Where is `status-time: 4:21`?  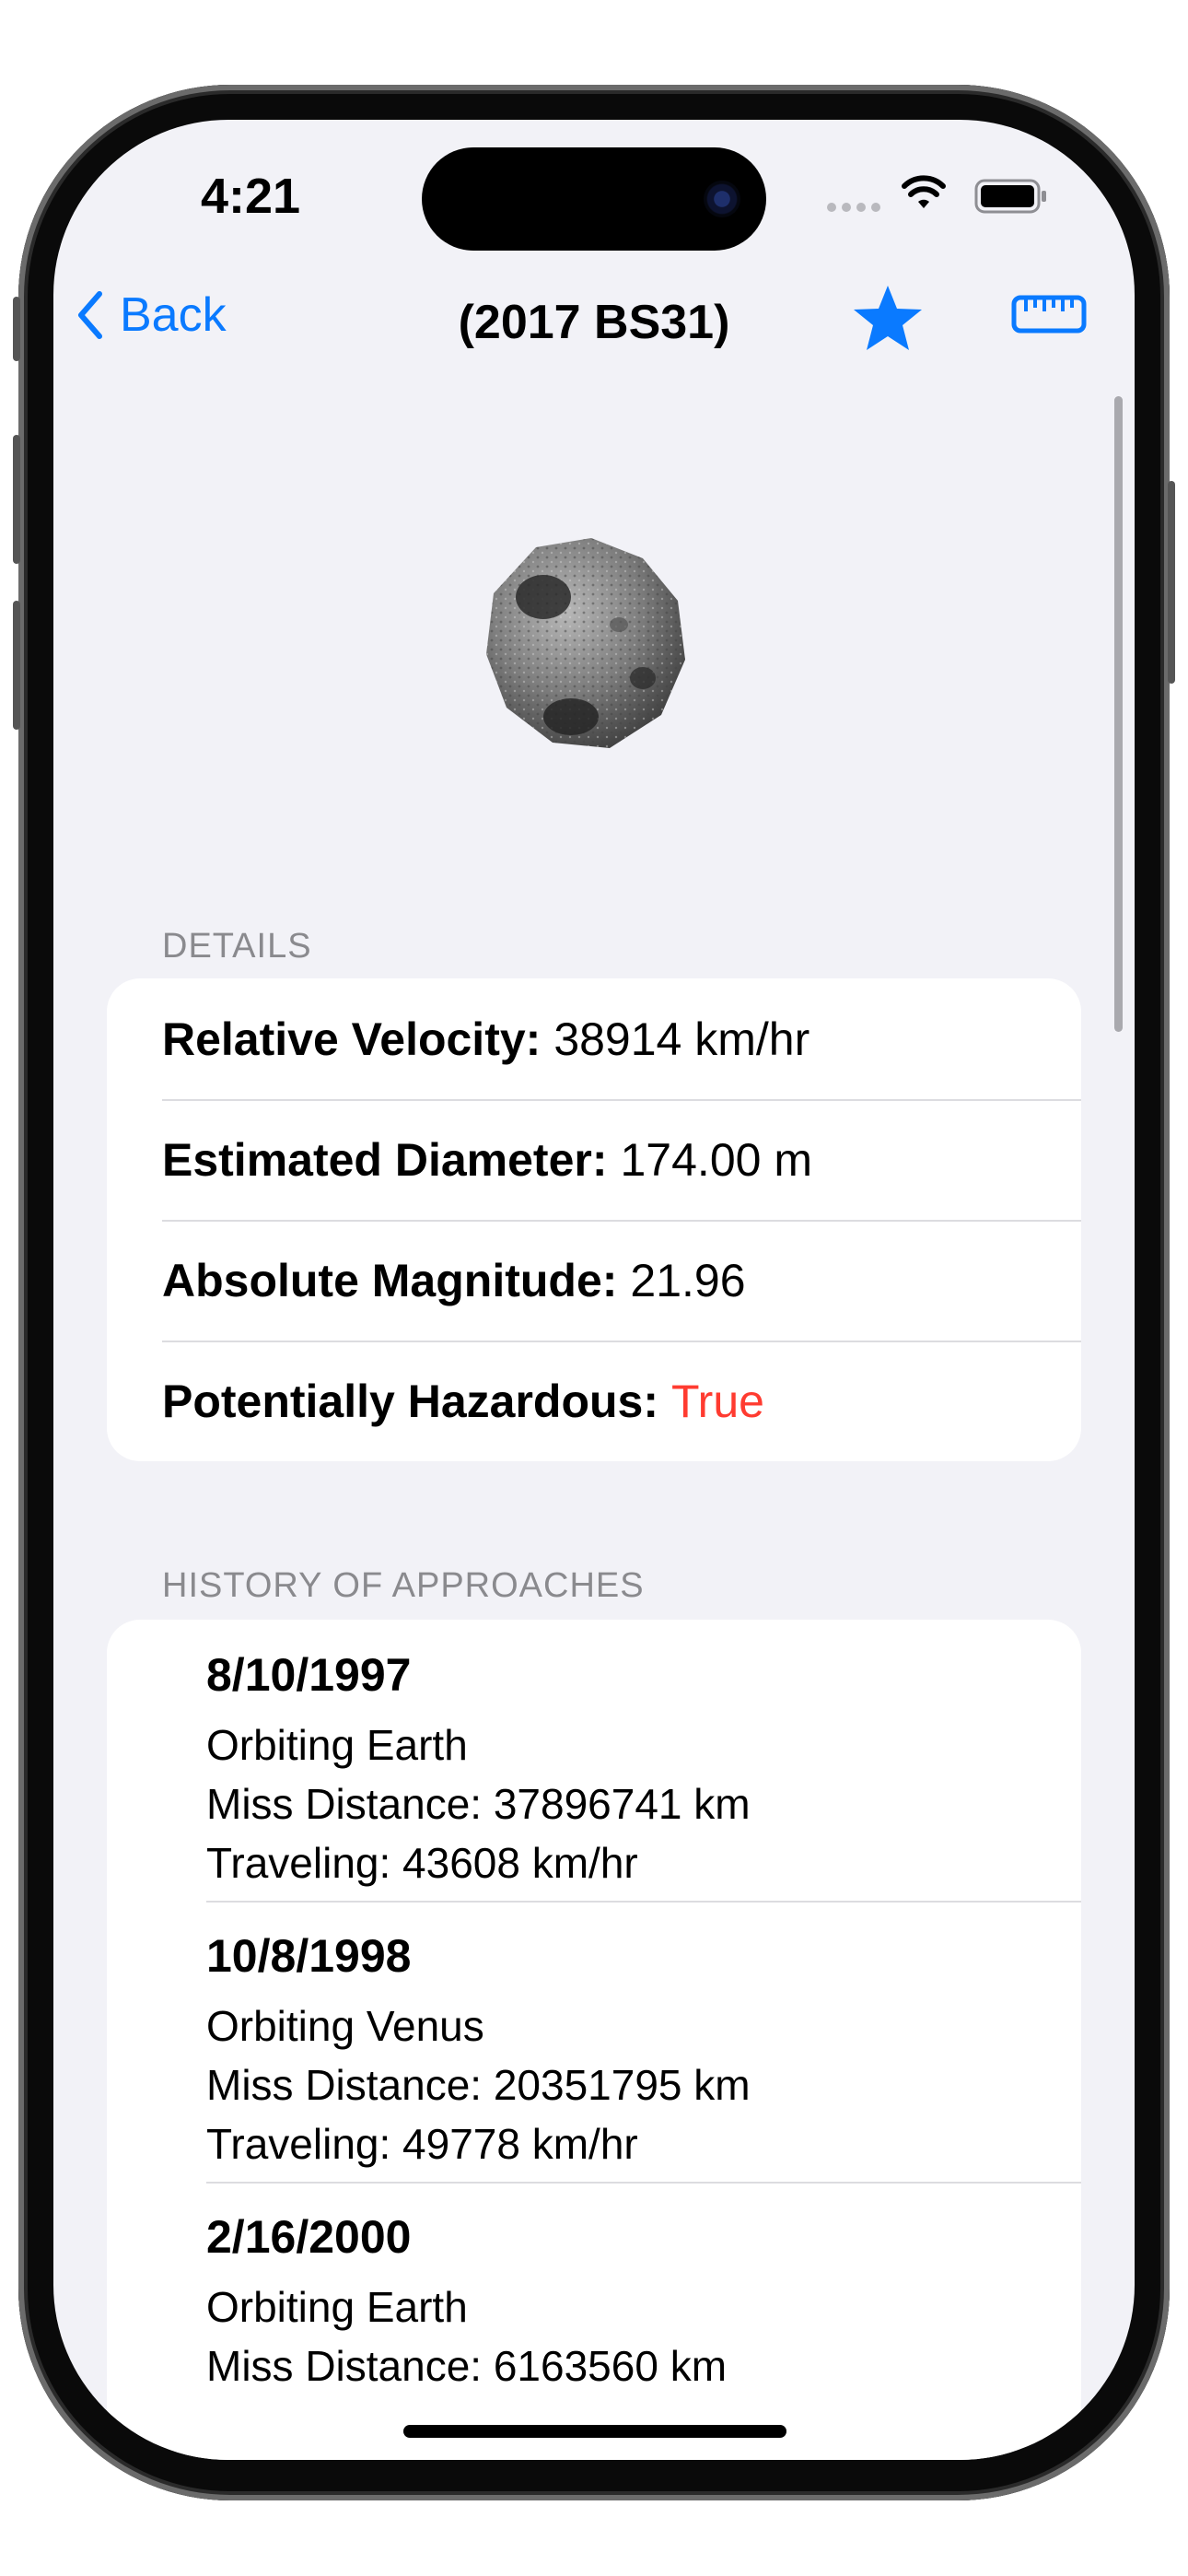 status-time: 4:21 is located at coordinates (251, 196).